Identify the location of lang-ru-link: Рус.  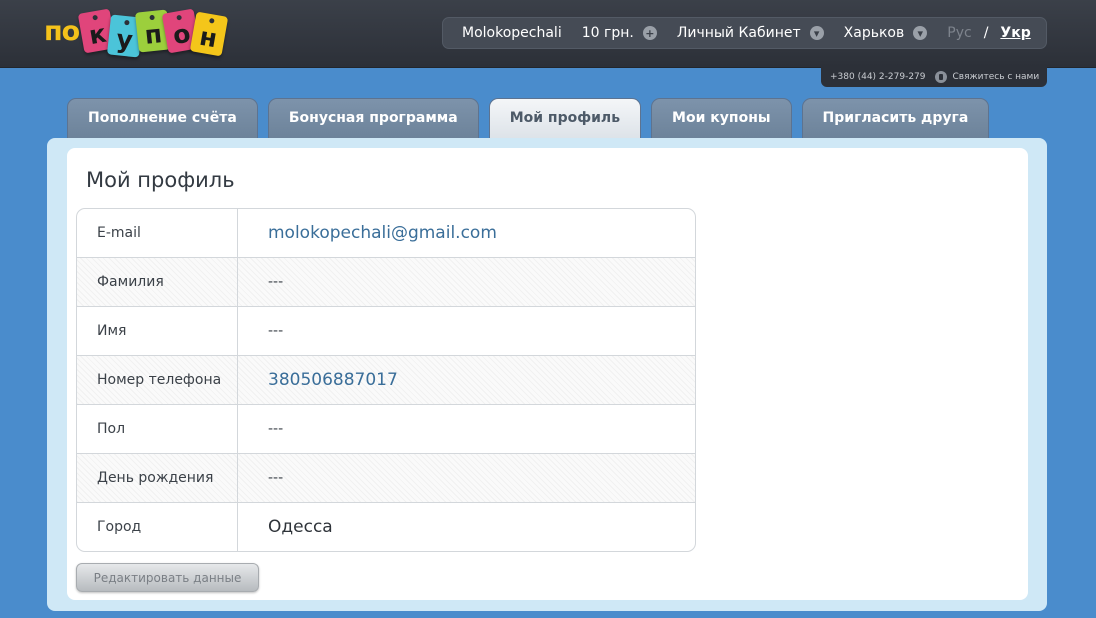
(959, 33).